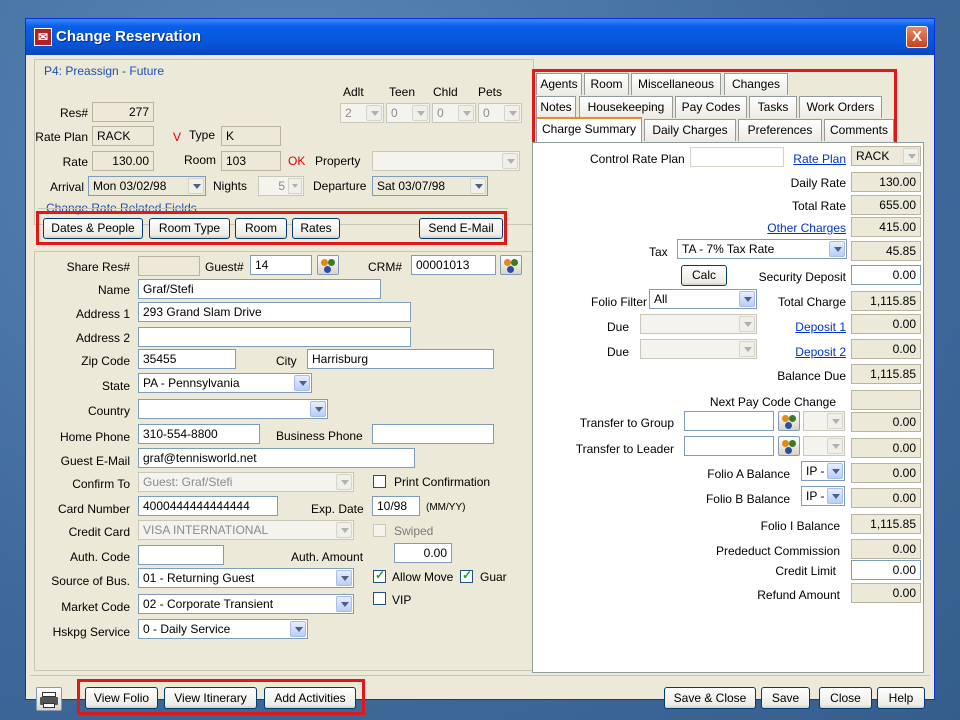 This screenshot has width=960, height=720. What do you see at coordinates (115, 386) in the screenshot?
I see `state-label: State` at bounding box center [115, 386].